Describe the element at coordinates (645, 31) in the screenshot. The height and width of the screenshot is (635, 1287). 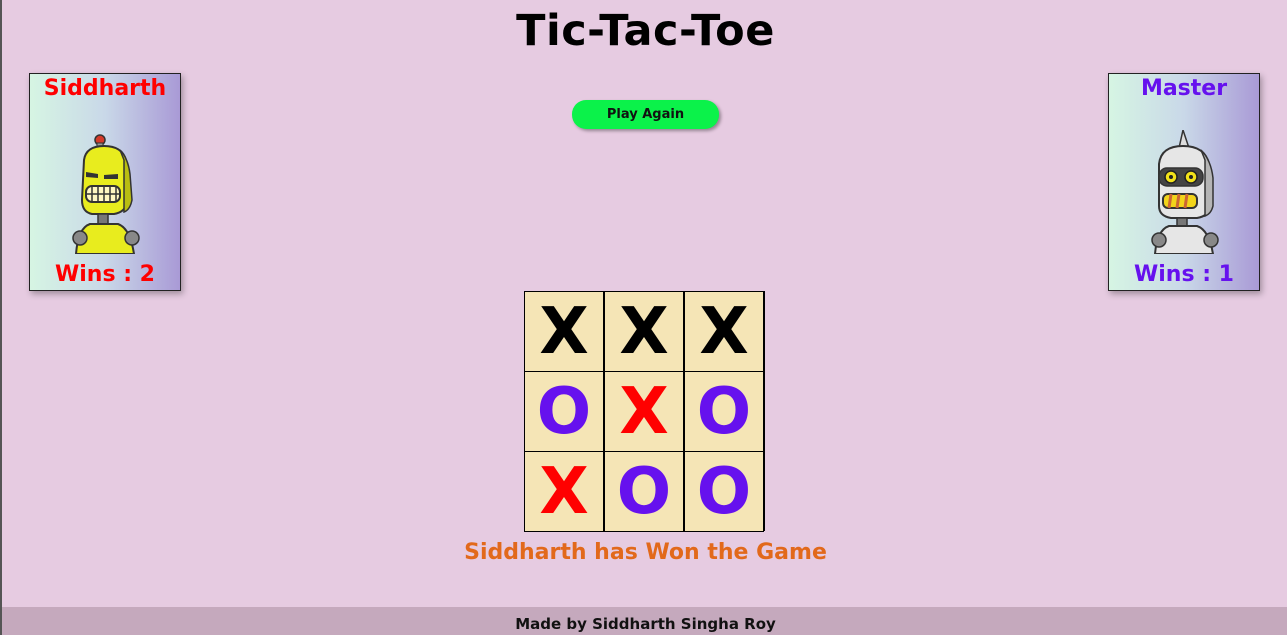
I see `page-title: Tic-Tac-Toe` at that location.